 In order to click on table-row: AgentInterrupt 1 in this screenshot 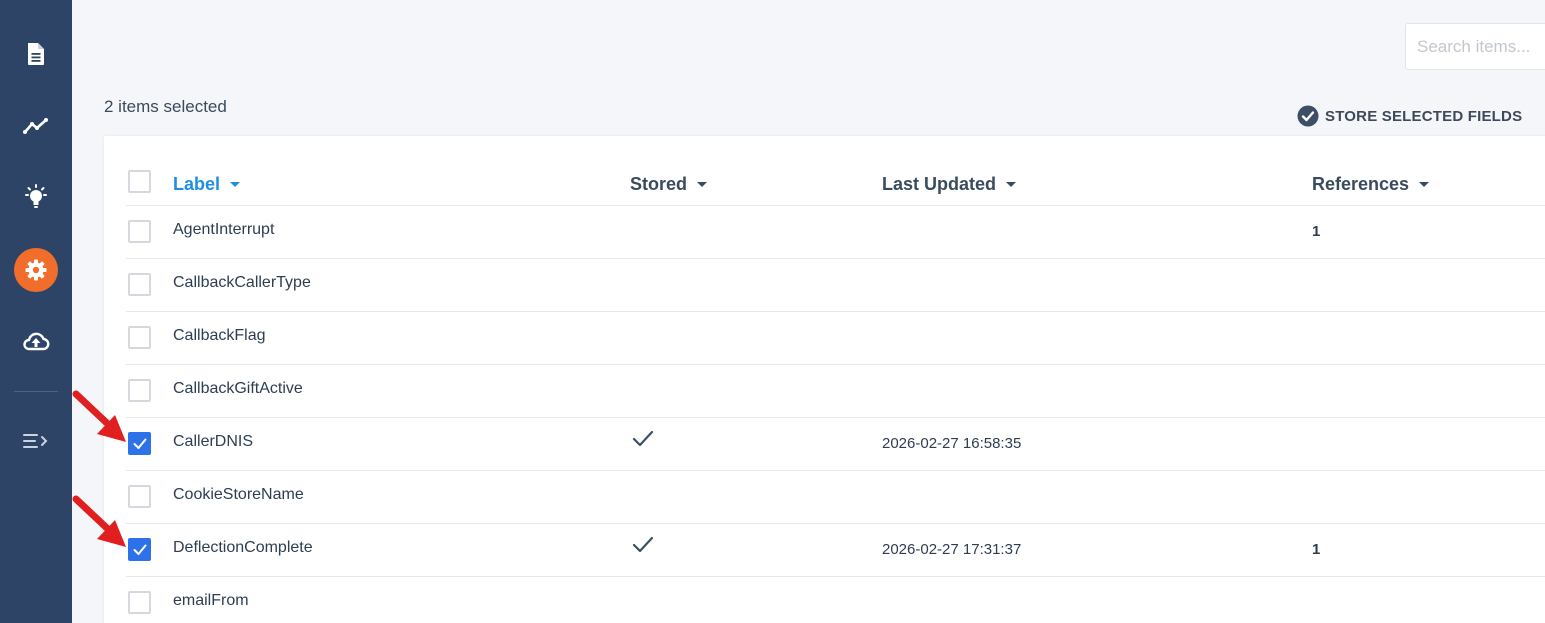, I will do `click(835, 232)`.